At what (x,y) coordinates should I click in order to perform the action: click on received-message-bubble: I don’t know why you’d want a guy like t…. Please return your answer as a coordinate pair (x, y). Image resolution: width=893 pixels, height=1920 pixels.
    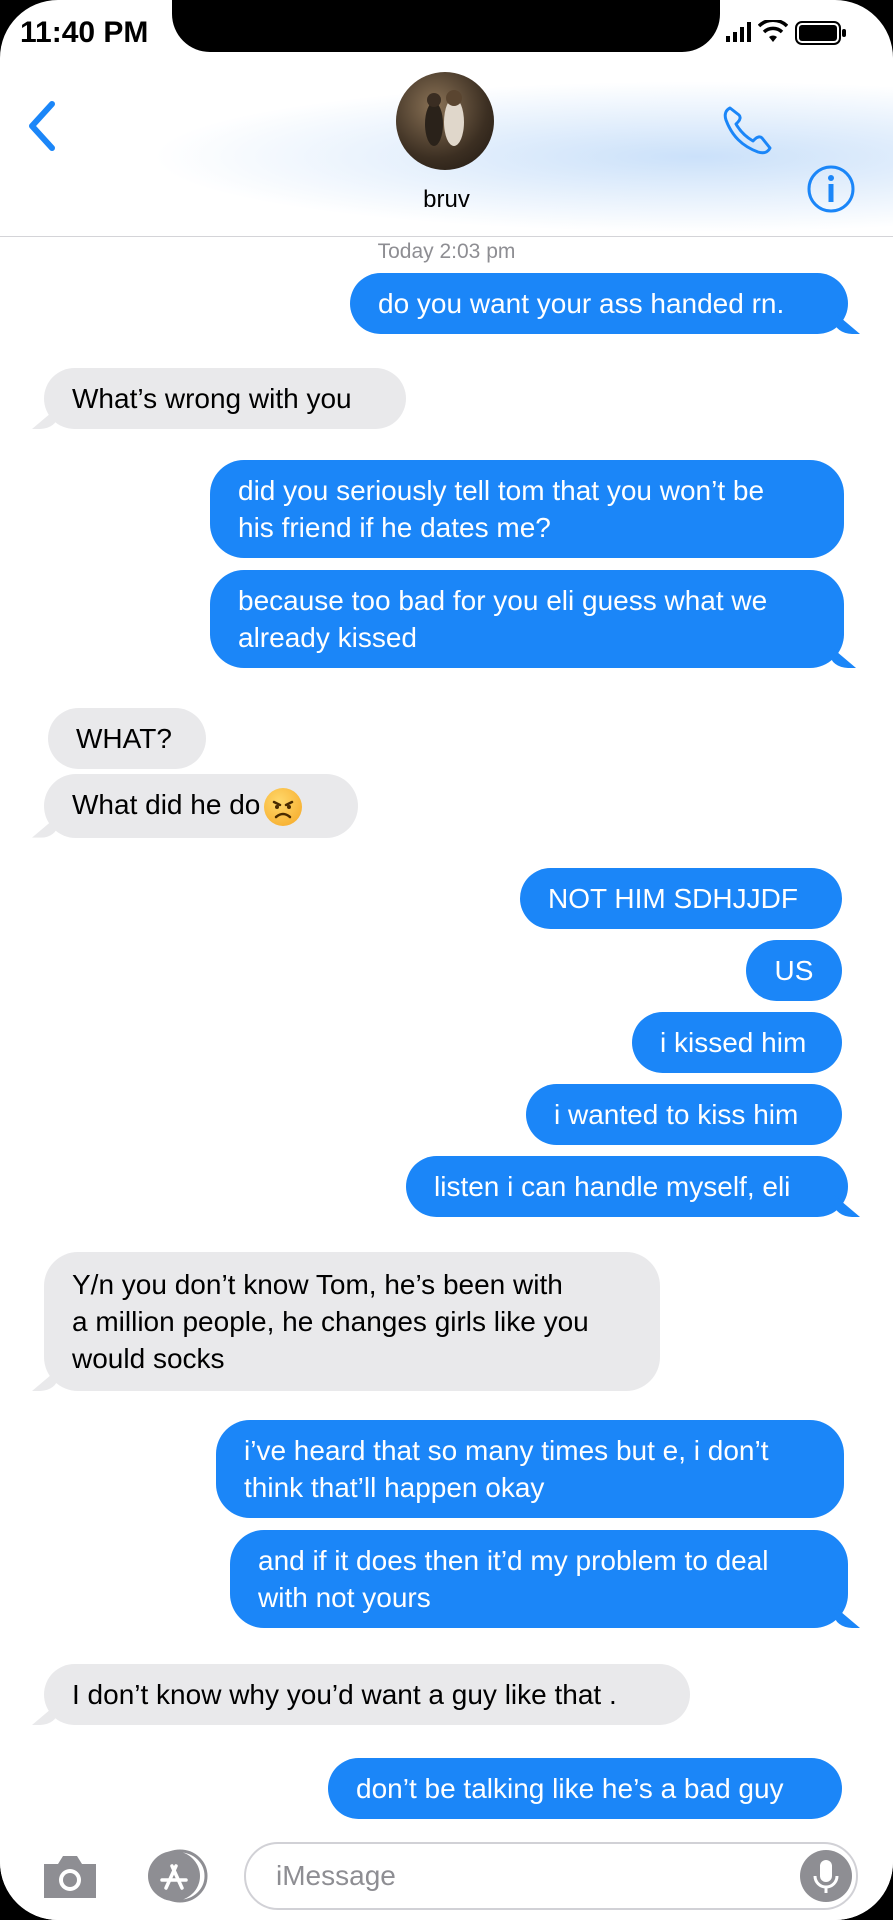
    Looking at the image, I should click on (367, 1694).